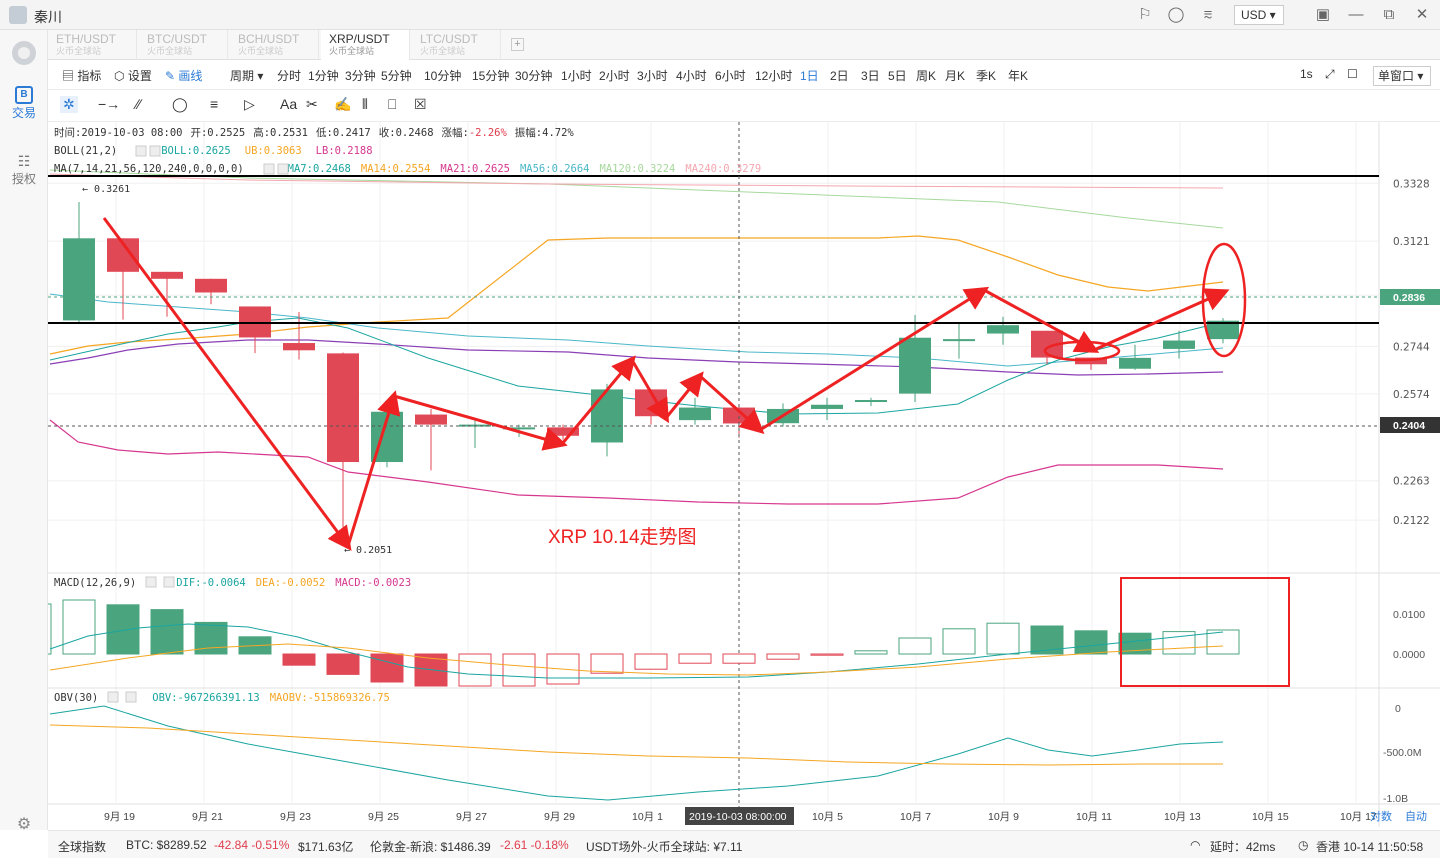 The height and width of the screenshot is (858, 1440). What do you see at coordinates (109, 104) in the screenshot?
I see `horizontal-line-icon: −→` at bounding box center [109, 104].